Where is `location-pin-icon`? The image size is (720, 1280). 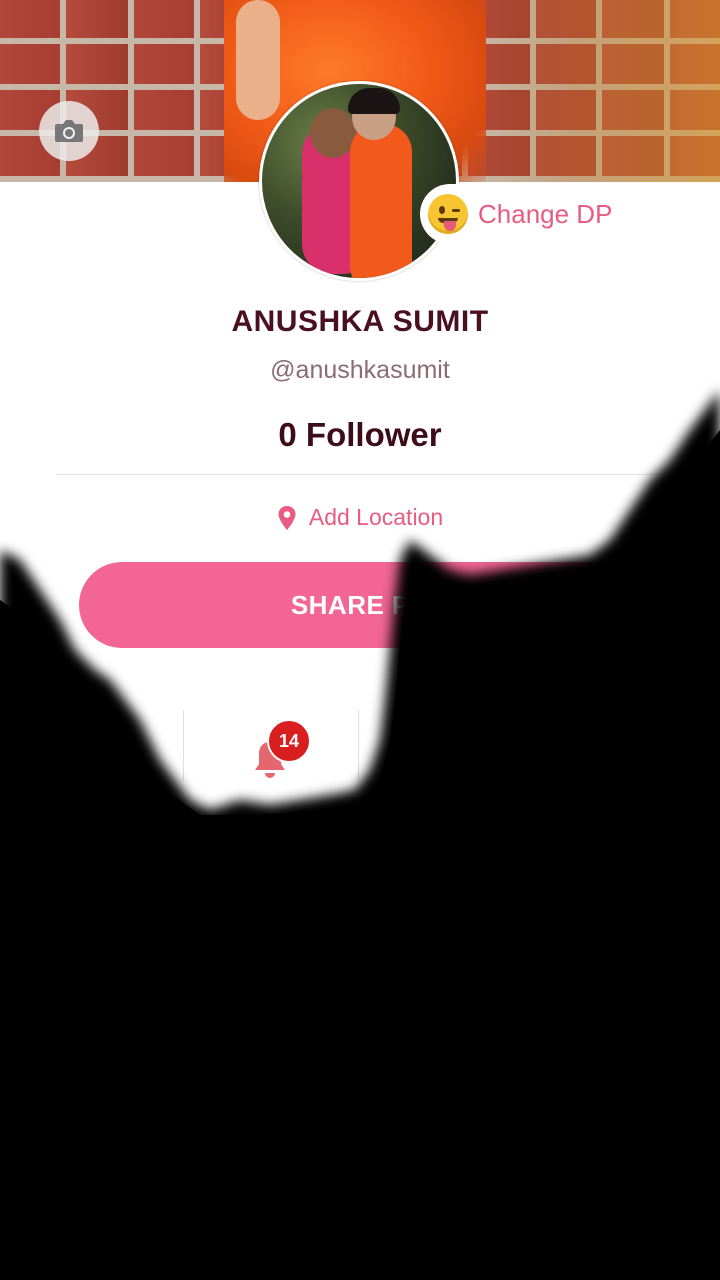 location-pin-icon is located at coordinates (287, 517).